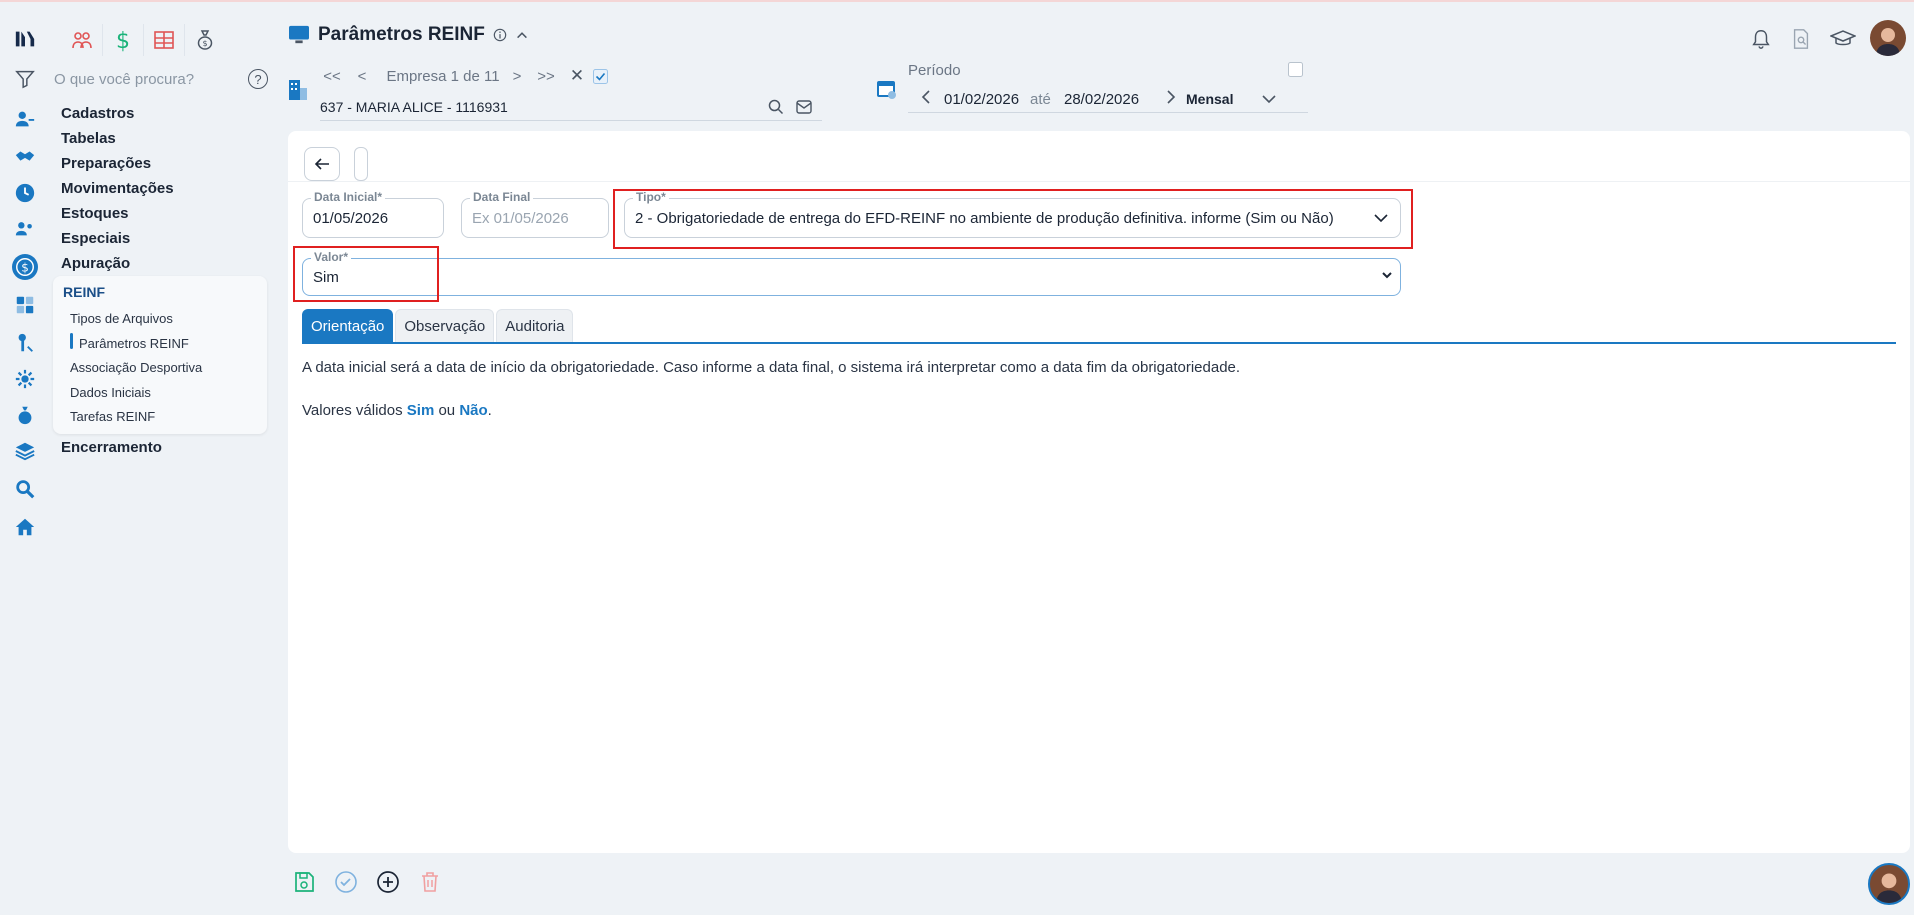  What do you see at coordinates (771, 410) in the screenshot?
I see `valid-values-text: Valores válidos Sim ou Não.` at bounding box center [771, 410].